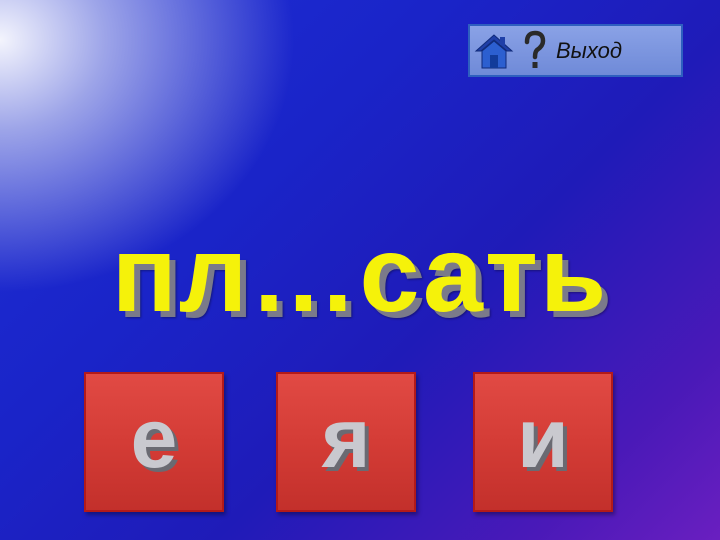 The image size is (720, 540). I want to click on home-button, so click(494, 50).